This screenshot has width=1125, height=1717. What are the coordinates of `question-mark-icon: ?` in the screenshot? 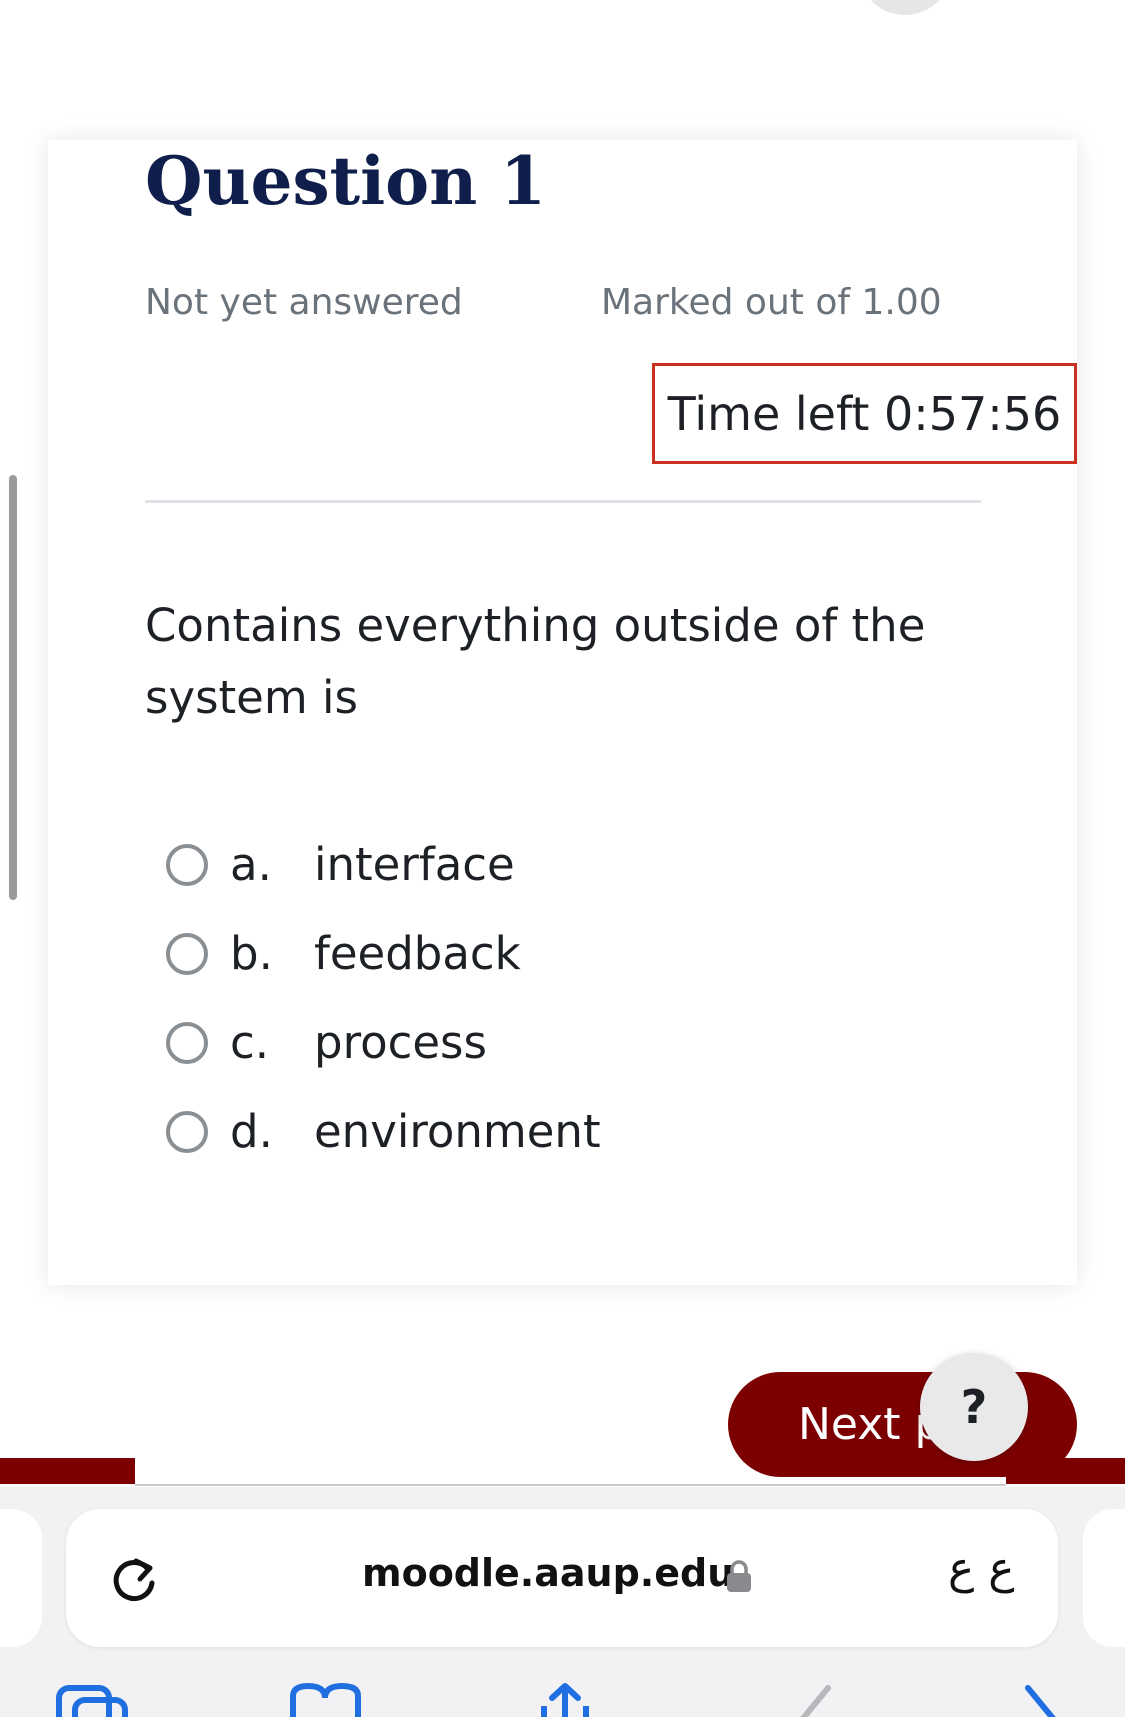 It's located at (974, 1407).